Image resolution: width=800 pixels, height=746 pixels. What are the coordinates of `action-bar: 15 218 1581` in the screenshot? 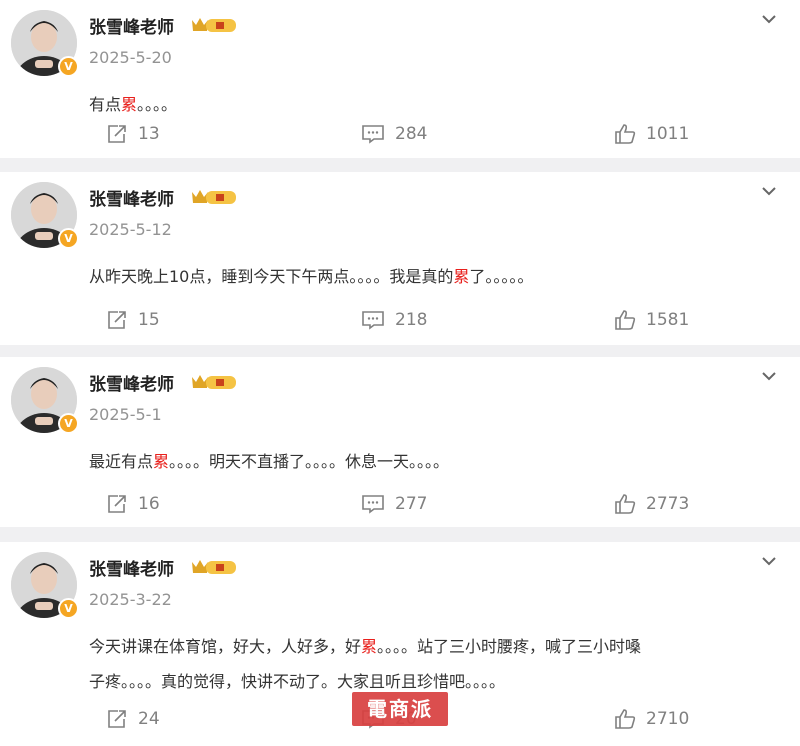 It's located at (400, 320).